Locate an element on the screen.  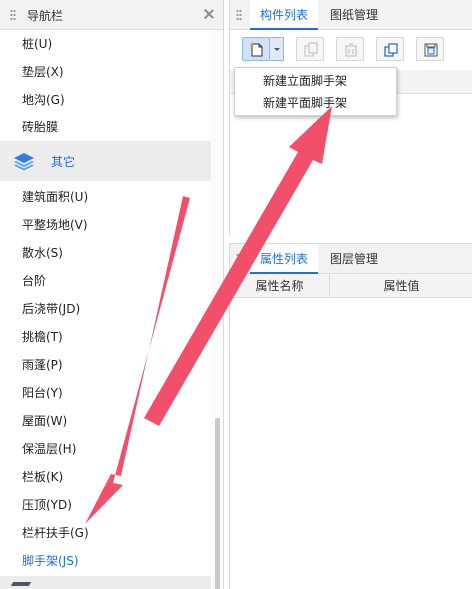
nav-item-building-area: 建筑面积(U) is located at coordinates (105, 197).